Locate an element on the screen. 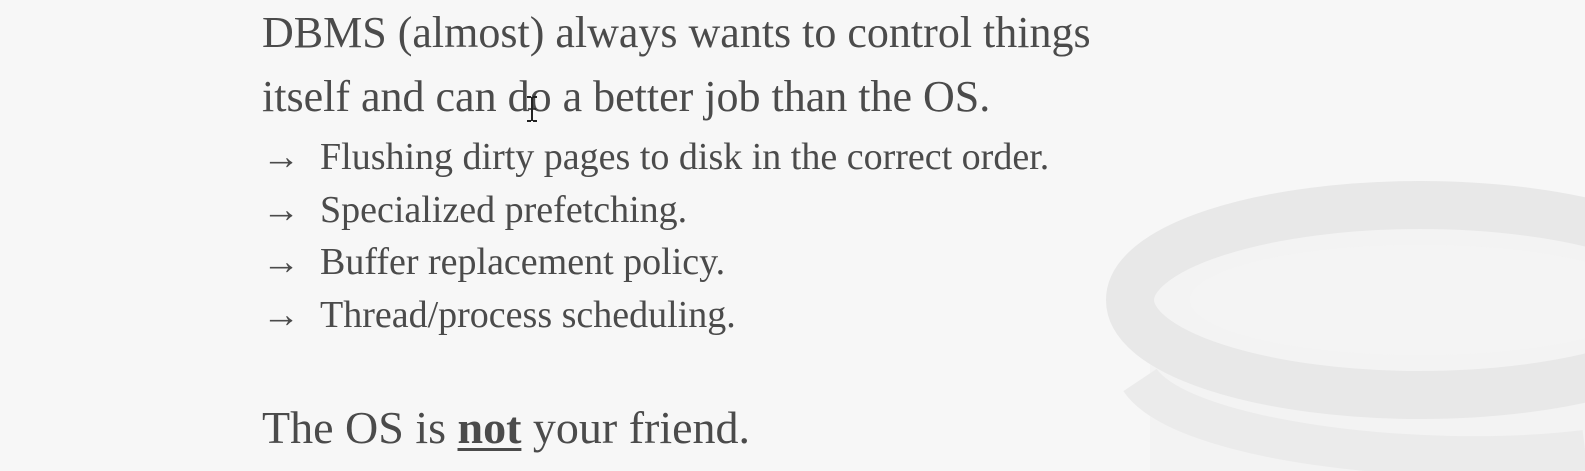 The width and height of the screenshot is (1585, 471). bullet-text: Buffer replacement policy. is located at coordinates (523, 262).